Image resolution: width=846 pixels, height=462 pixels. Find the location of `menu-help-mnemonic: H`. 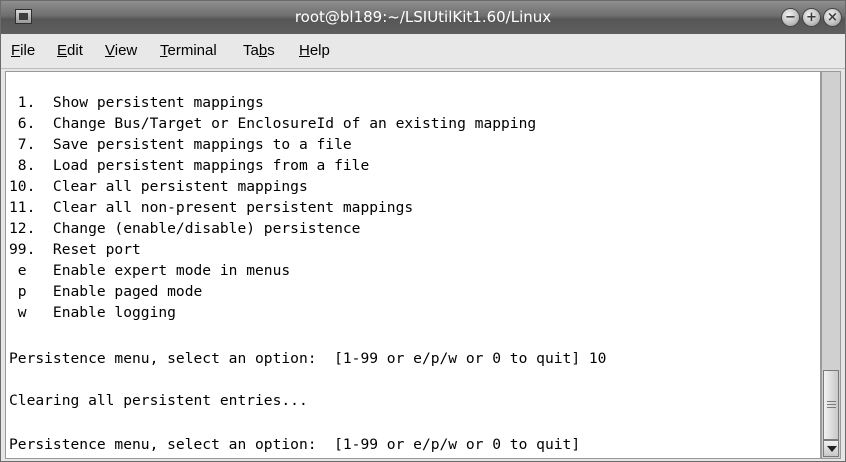

menu-help-mnemonic: H is located at coordinates (304, 50).